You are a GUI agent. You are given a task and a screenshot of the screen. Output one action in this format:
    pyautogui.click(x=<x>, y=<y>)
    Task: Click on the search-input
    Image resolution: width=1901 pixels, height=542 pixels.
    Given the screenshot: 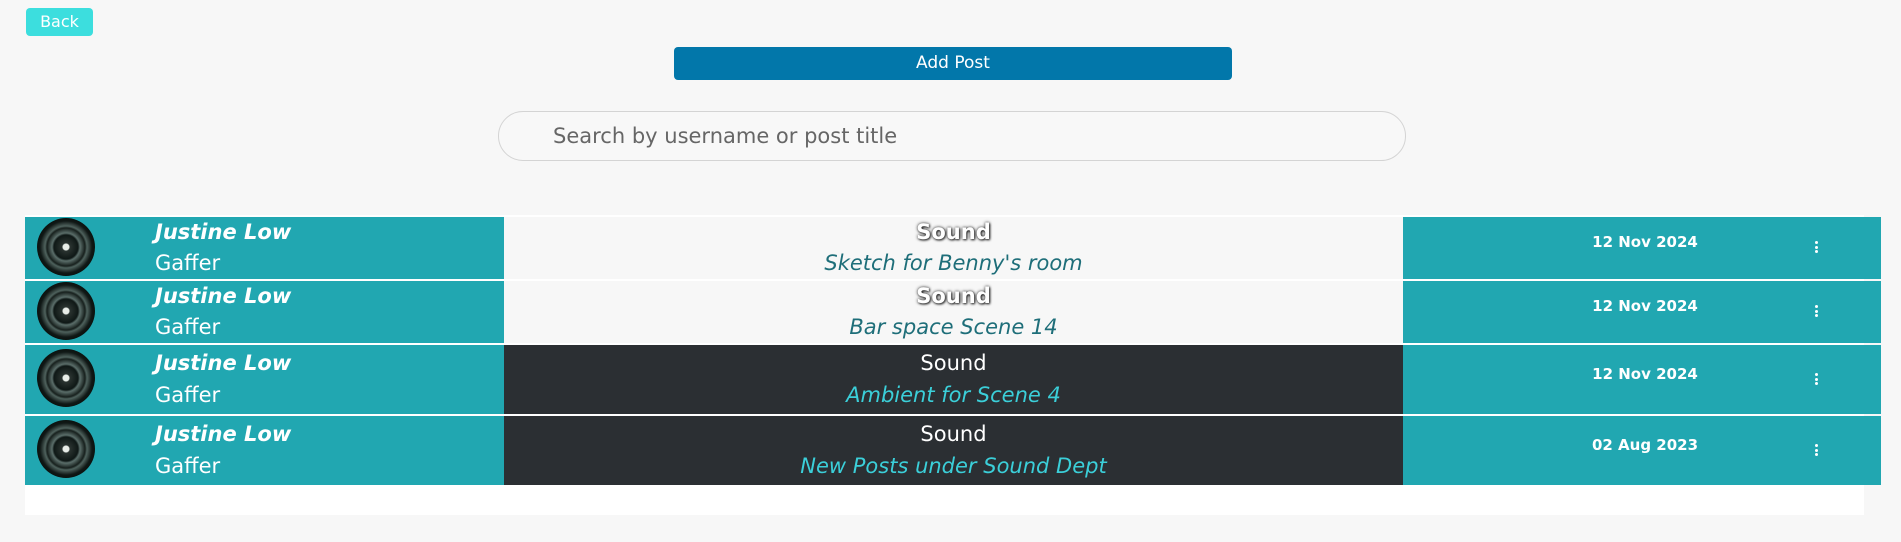 What is the action you would take?
    pyautogui.click(x=952, y=136)
    